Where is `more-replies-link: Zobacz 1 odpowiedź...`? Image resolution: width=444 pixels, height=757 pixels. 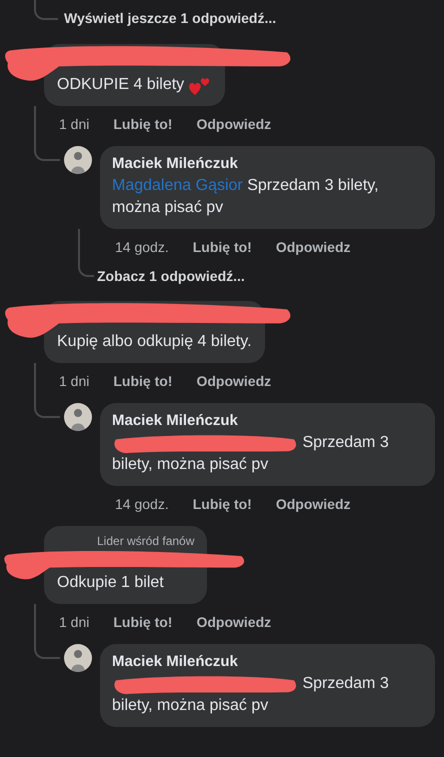 more-replies-link: Zobacz 1 odpowiedź... is located at coordinates (171, 276).